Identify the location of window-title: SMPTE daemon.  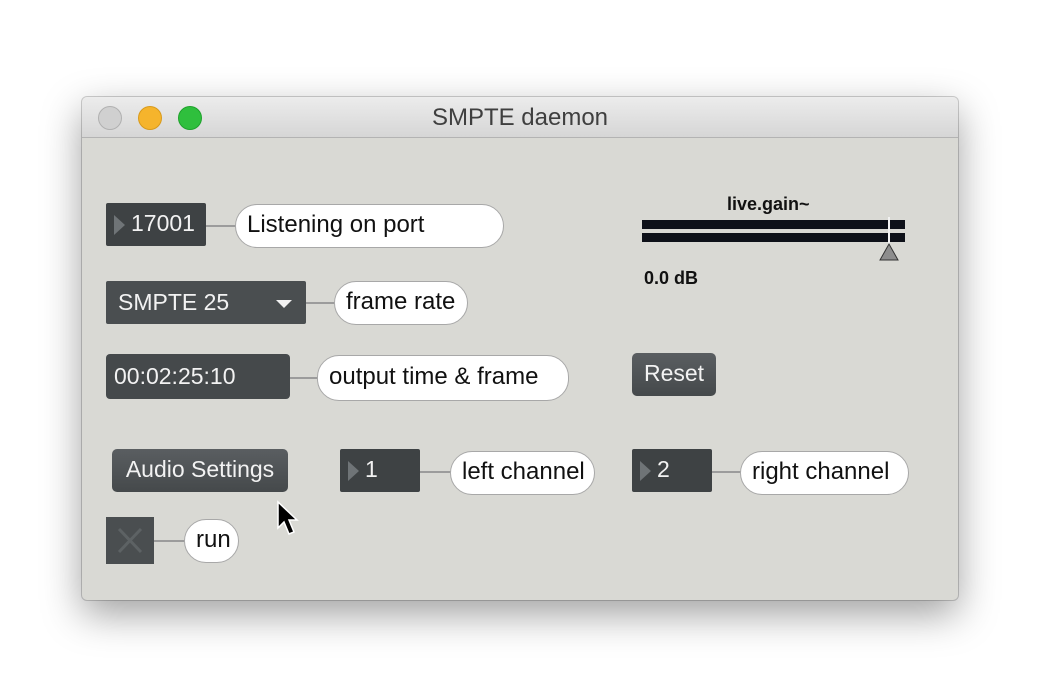
(520, 117).